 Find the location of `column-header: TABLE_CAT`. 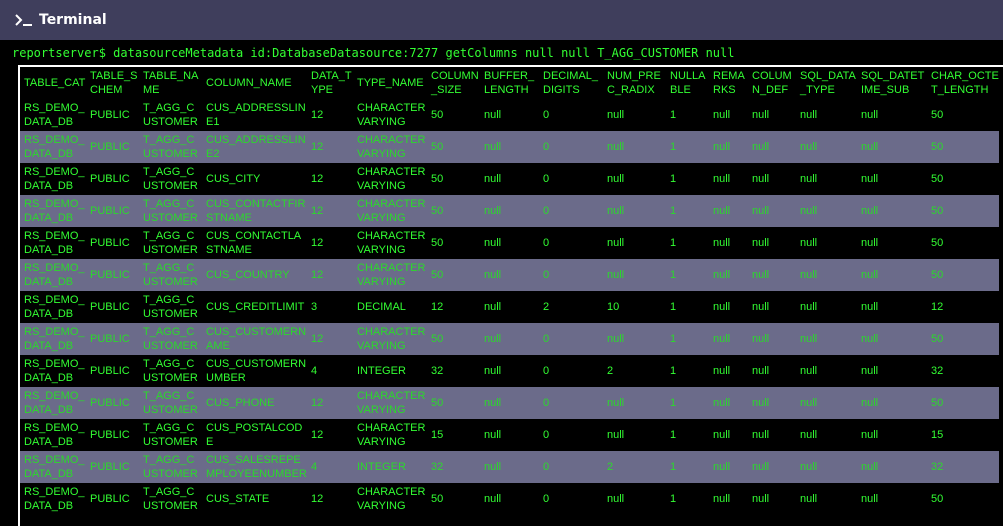

column-header: TABLE_CAT is located at coordinates (53, 83).